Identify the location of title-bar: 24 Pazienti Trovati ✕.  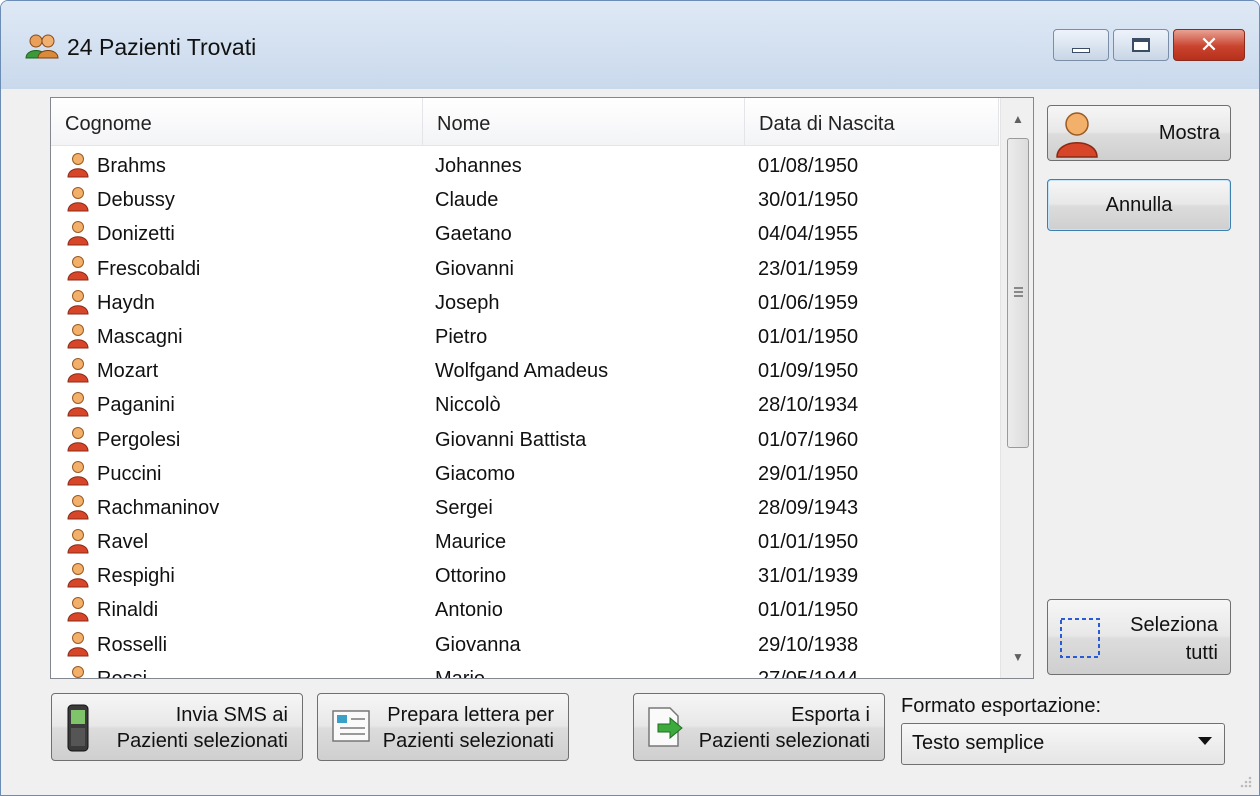
(630, 45).